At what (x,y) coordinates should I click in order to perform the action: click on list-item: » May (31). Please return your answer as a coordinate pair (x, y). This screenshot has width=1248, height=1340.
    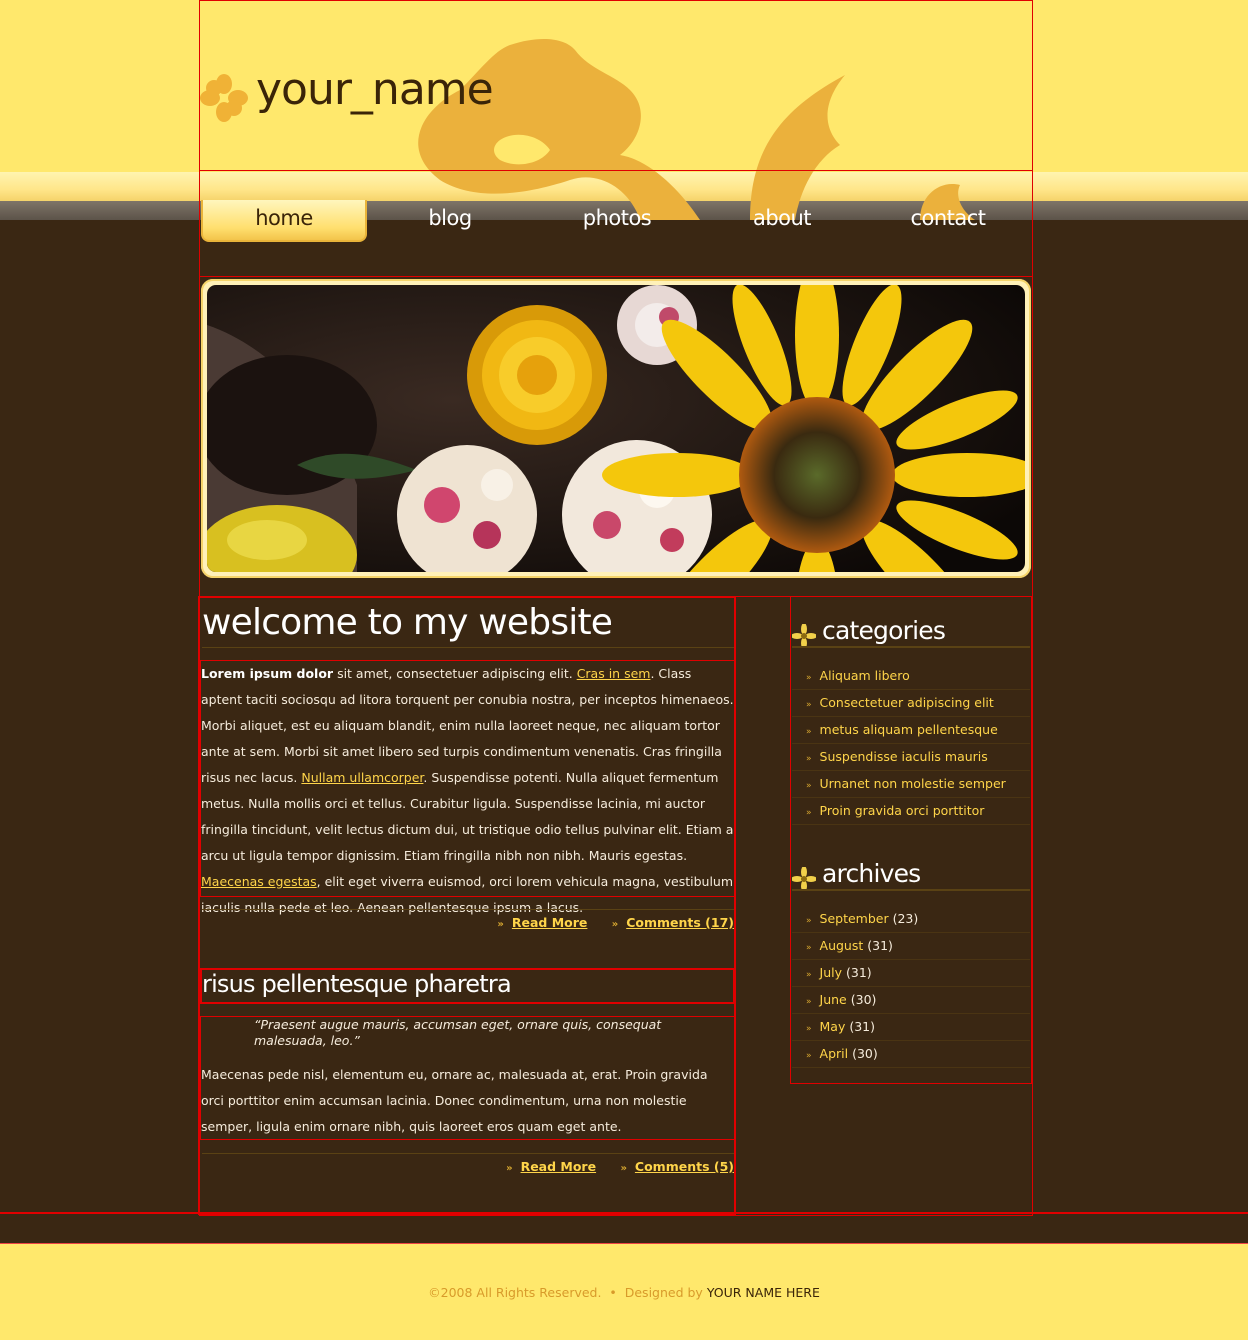
    Looking at the image, I should click on (911, 1027).